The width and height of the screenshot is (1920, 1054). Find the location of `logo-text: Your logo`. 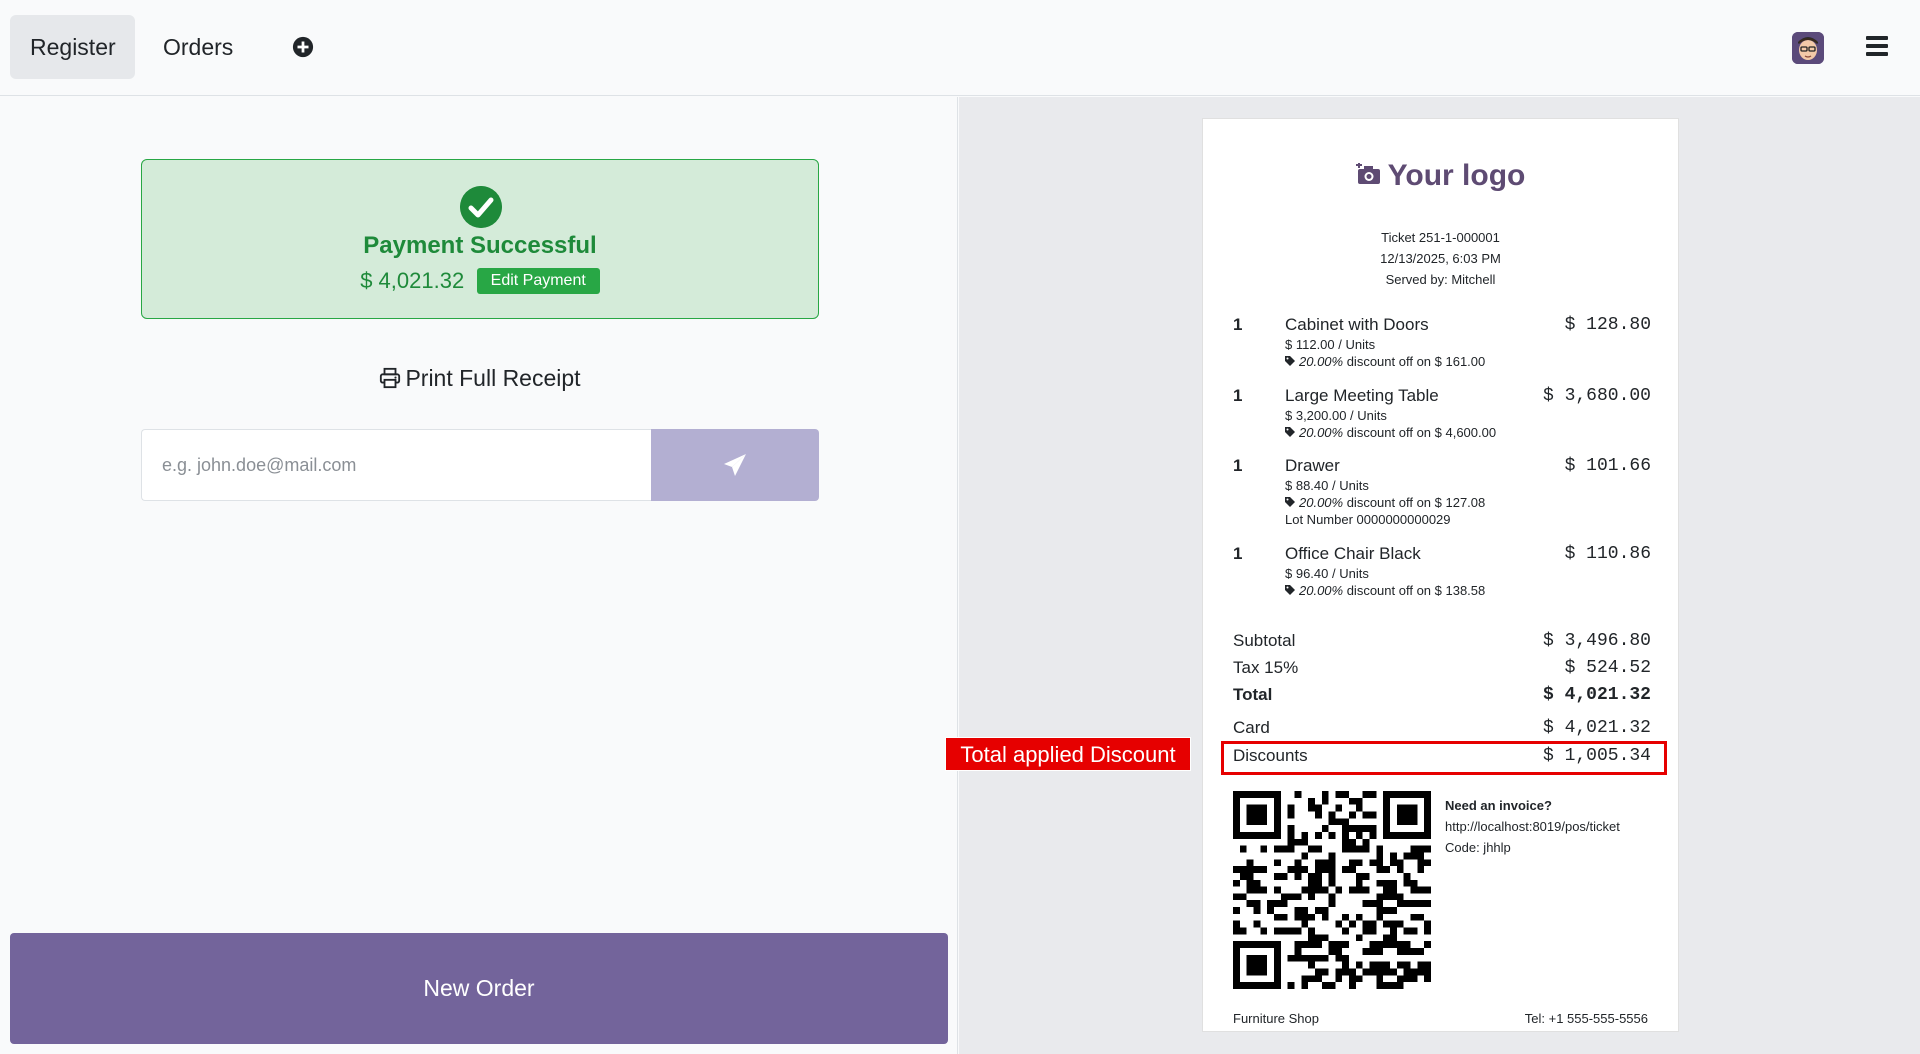

logo-text: Your logo is located at coordinates (1456, 175).